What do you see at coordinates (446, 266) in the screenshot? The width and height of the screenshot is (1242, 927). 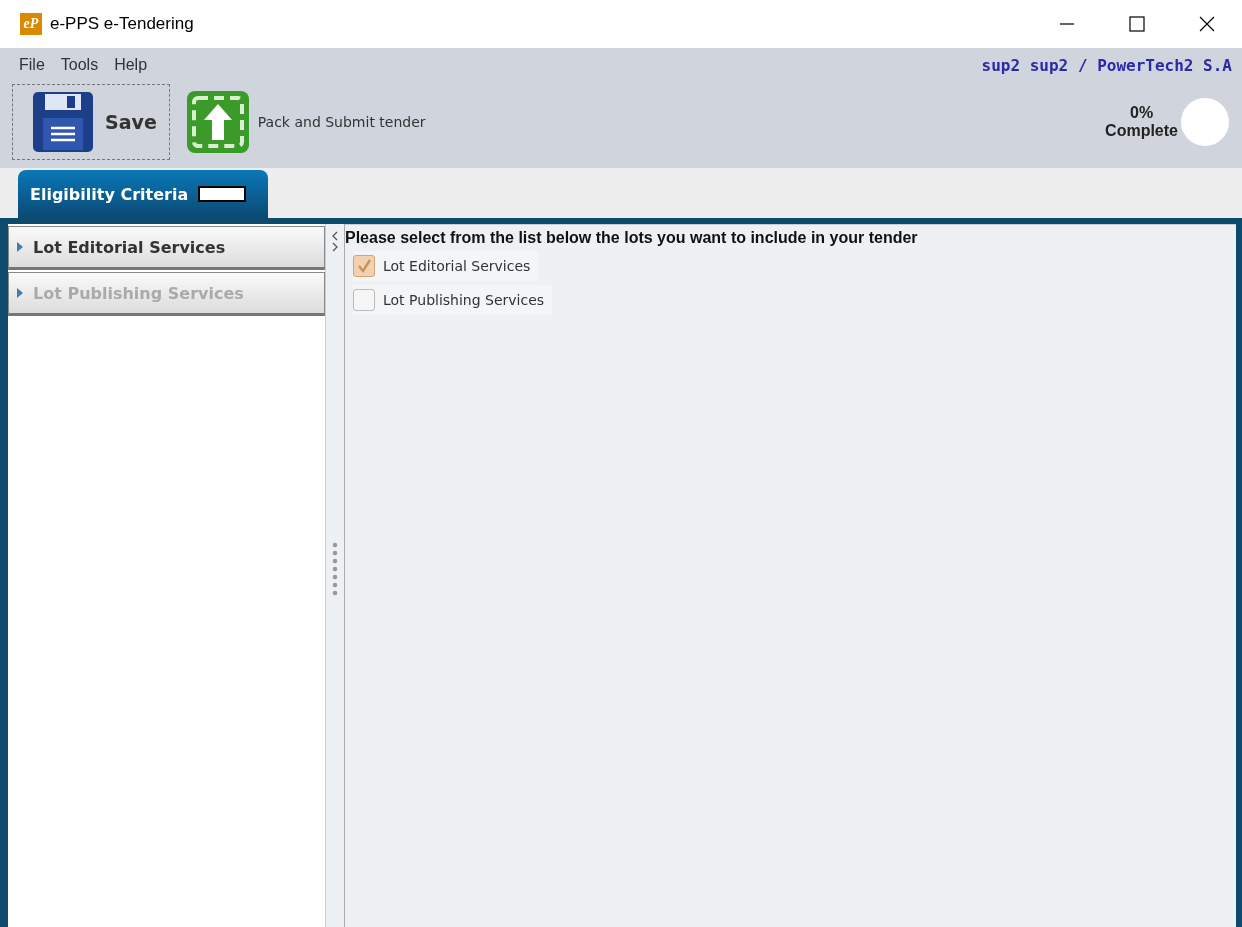 I see `lot-checkbox: Lot Editorial Services` at bounding box center [446, 266].